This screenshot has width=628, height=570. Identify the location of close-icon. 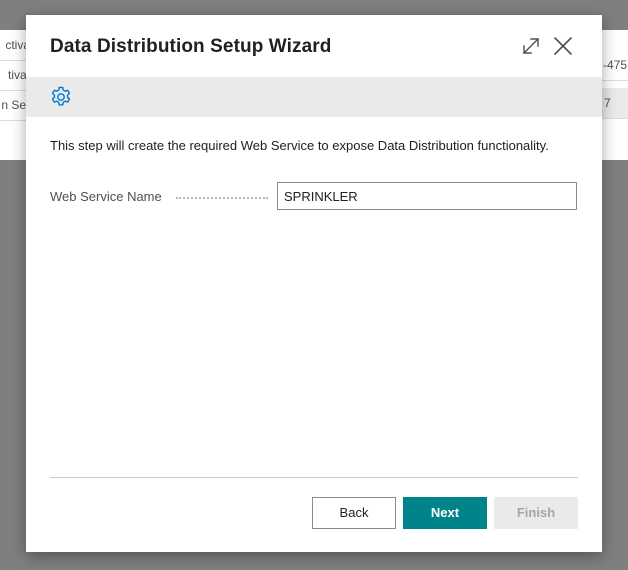
(563, 46).